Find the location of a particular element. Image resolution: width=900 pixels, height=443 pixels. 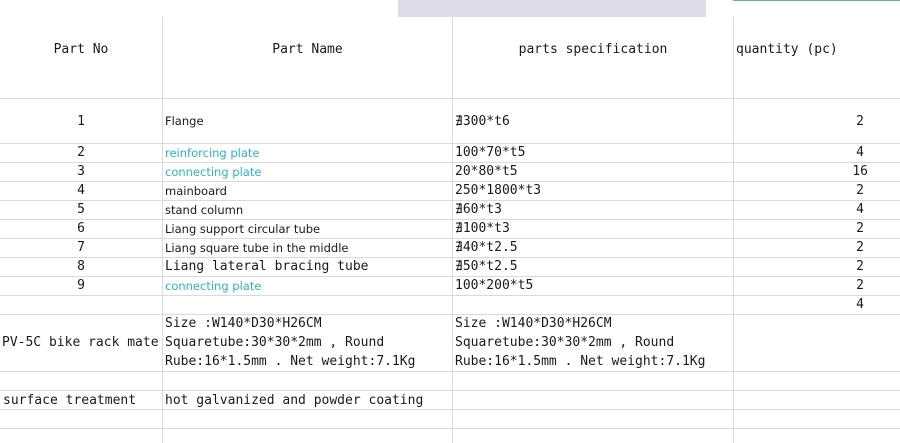

cell-spec: ∄50*t2.5 is located at coordinates (593, 266).